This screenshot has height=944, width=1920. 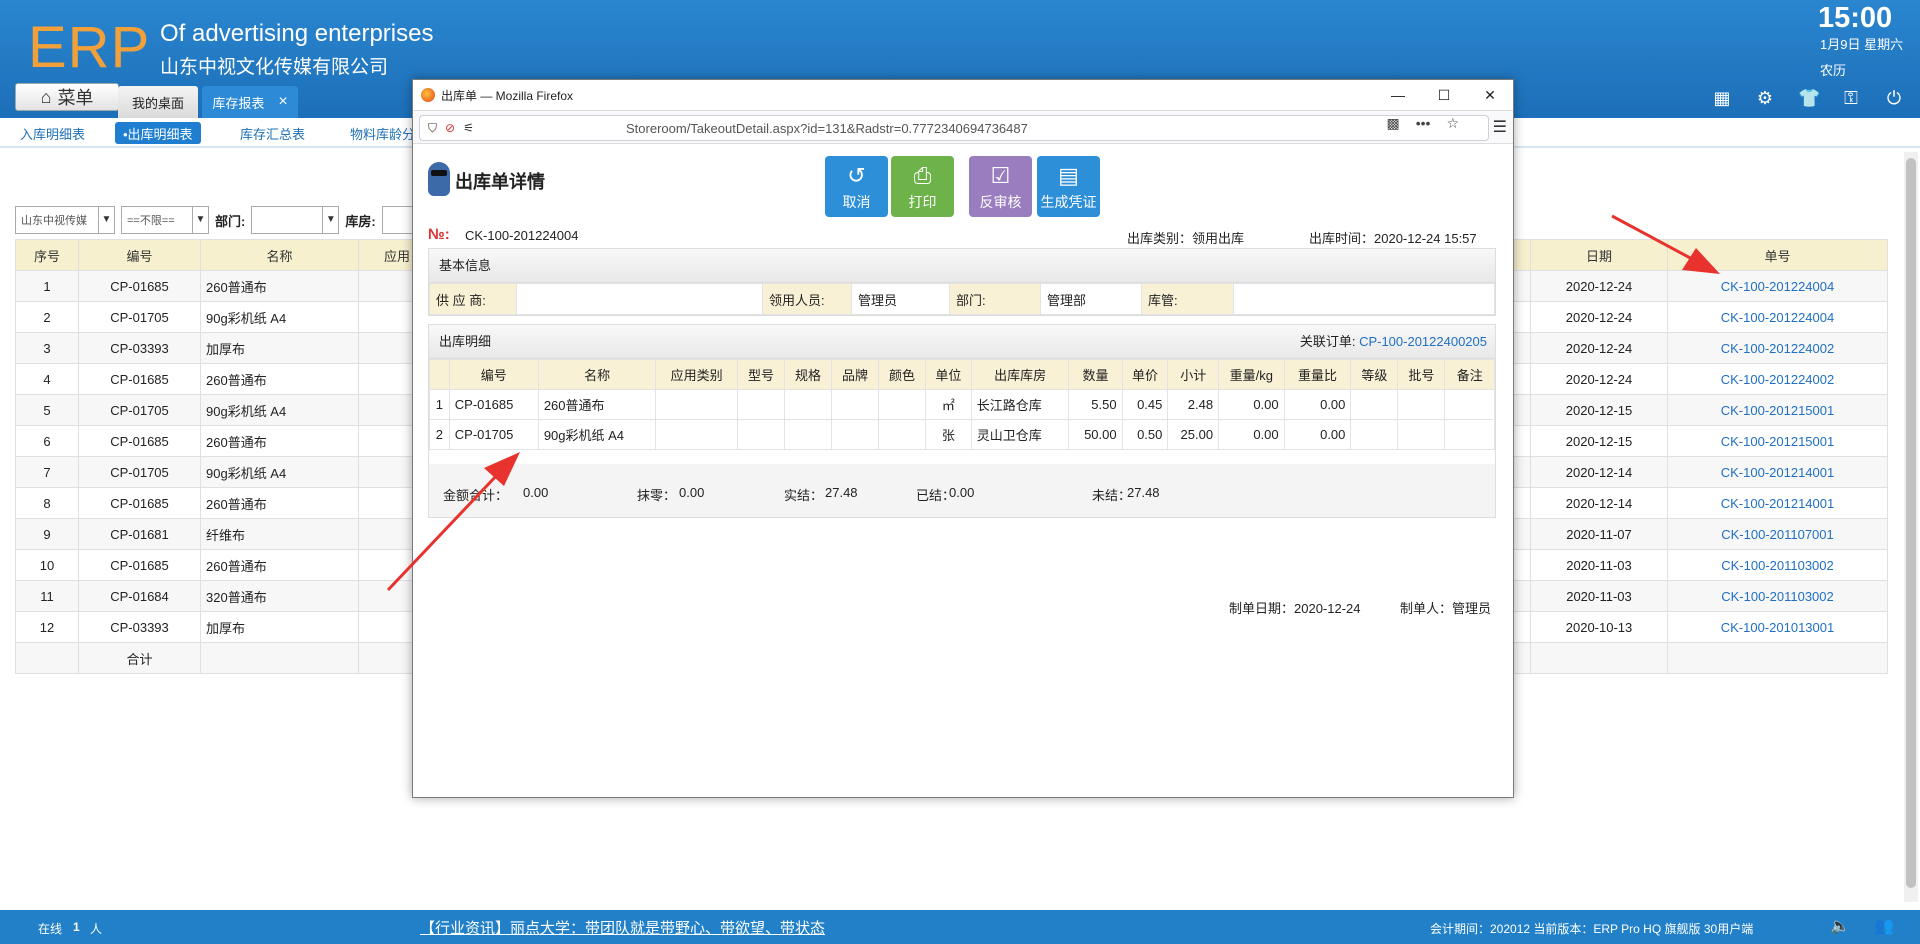 I want to click on more-icon: •••, so click(x=1423, y=123).